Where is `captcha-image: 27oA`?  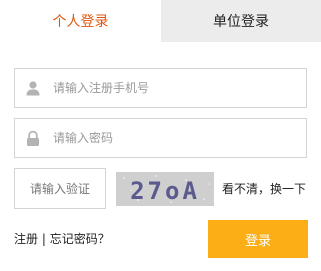 captcha-image: 27oA is located at coordinates (165, 189).